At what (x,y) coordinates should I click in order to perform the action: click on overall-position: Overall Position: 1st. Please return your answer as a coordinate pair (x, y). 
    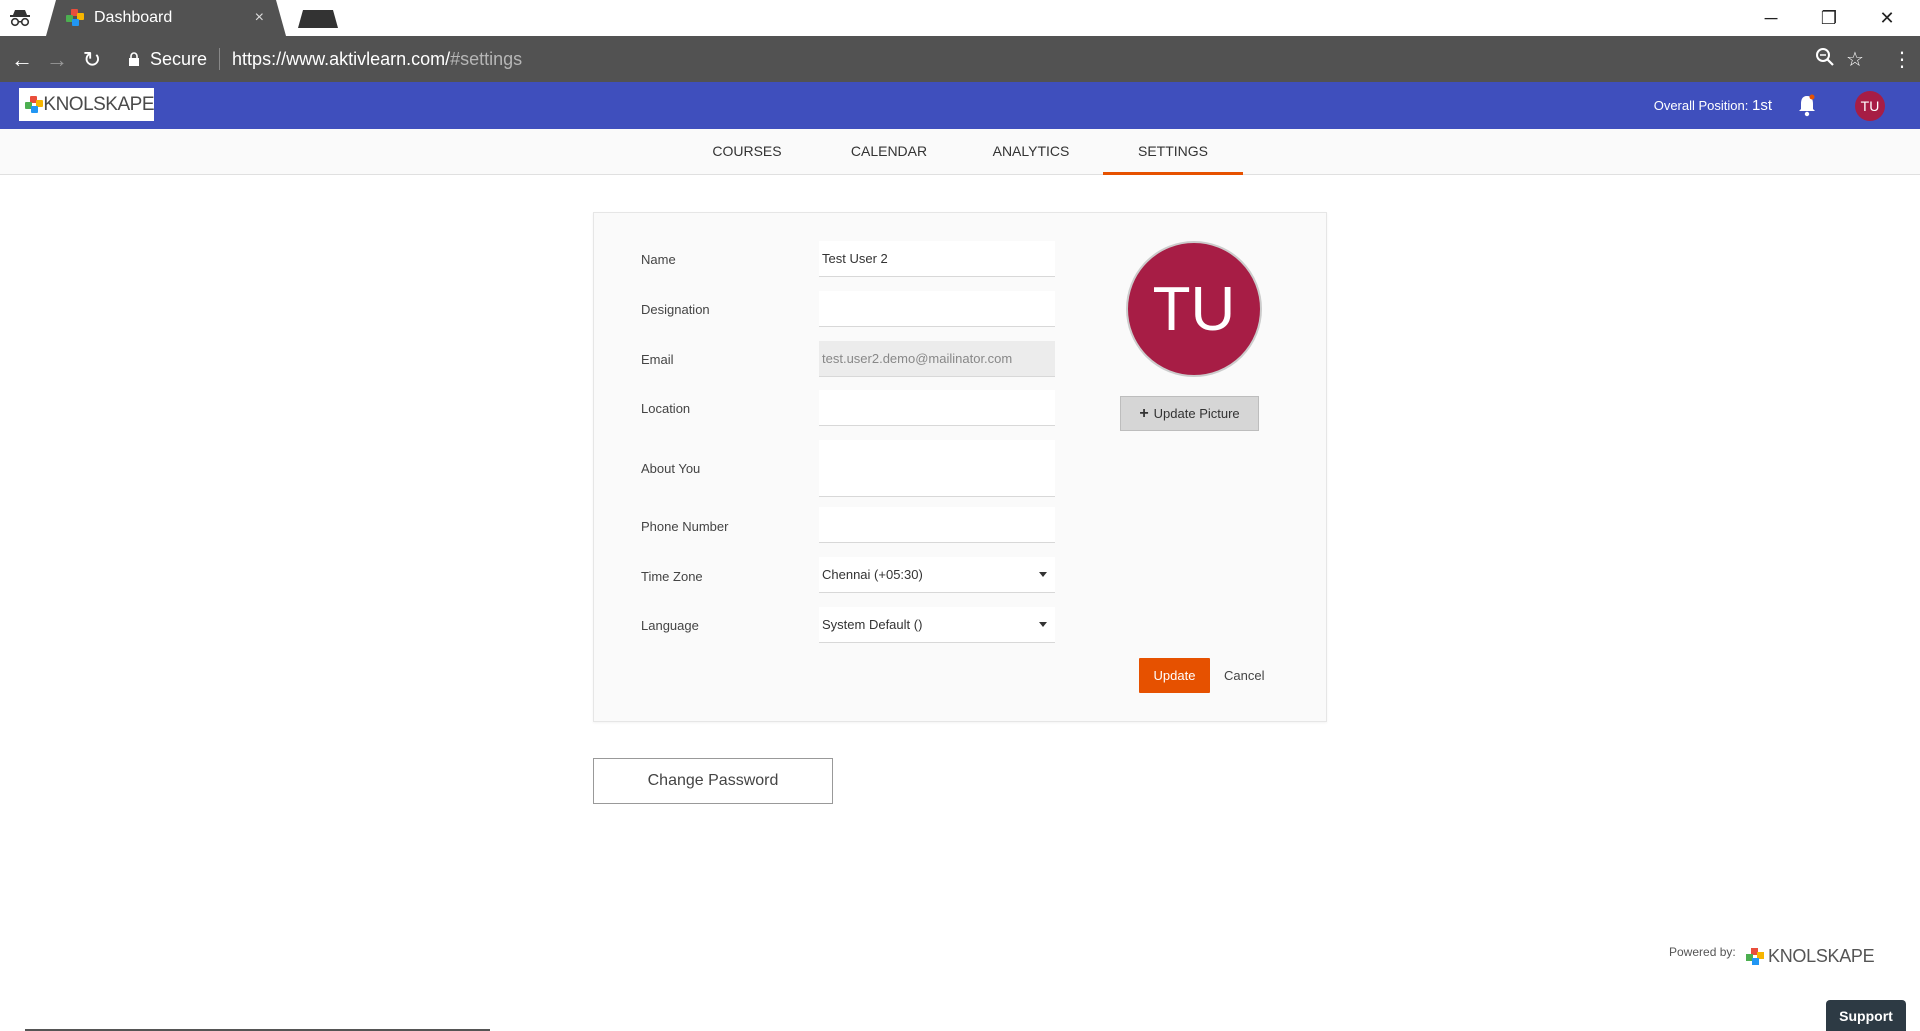
    Looking at the image, I should click on (1713, 105).